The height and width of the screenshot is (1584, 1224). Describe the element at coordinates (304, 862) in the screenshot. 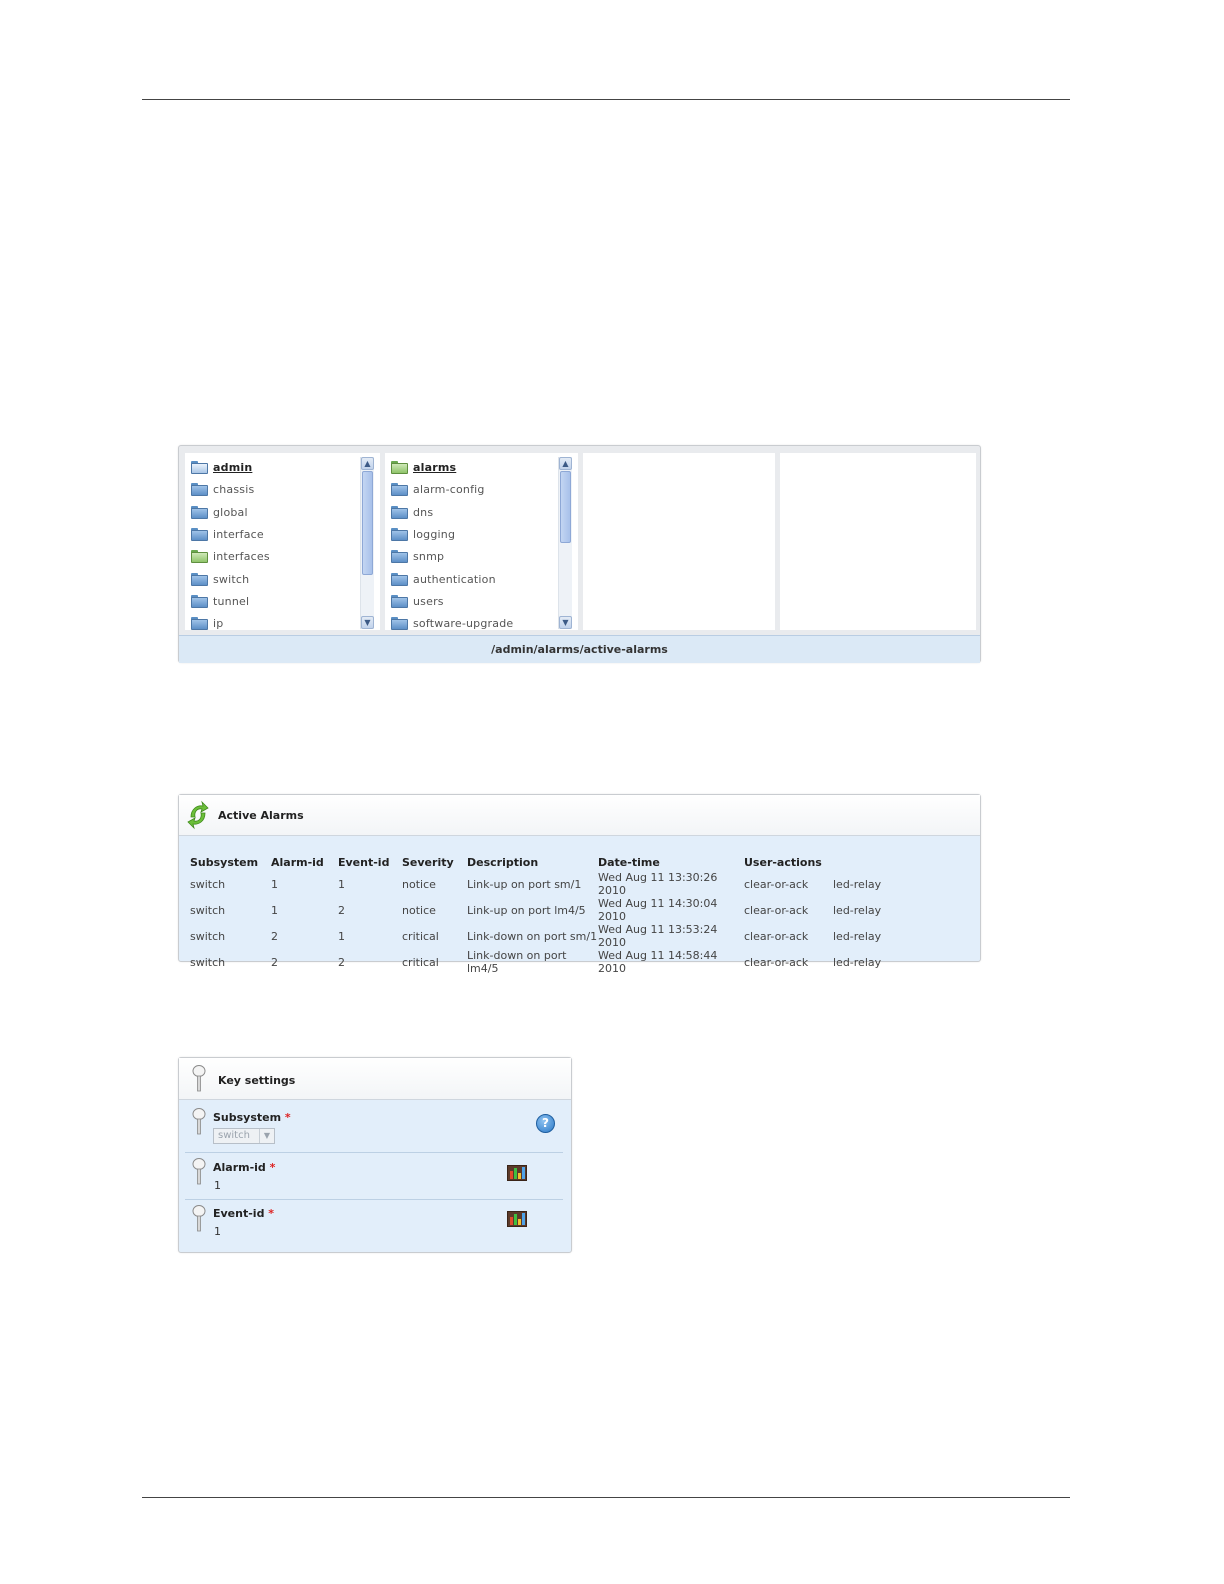

I see `column-header: Alarm-id` at that location.